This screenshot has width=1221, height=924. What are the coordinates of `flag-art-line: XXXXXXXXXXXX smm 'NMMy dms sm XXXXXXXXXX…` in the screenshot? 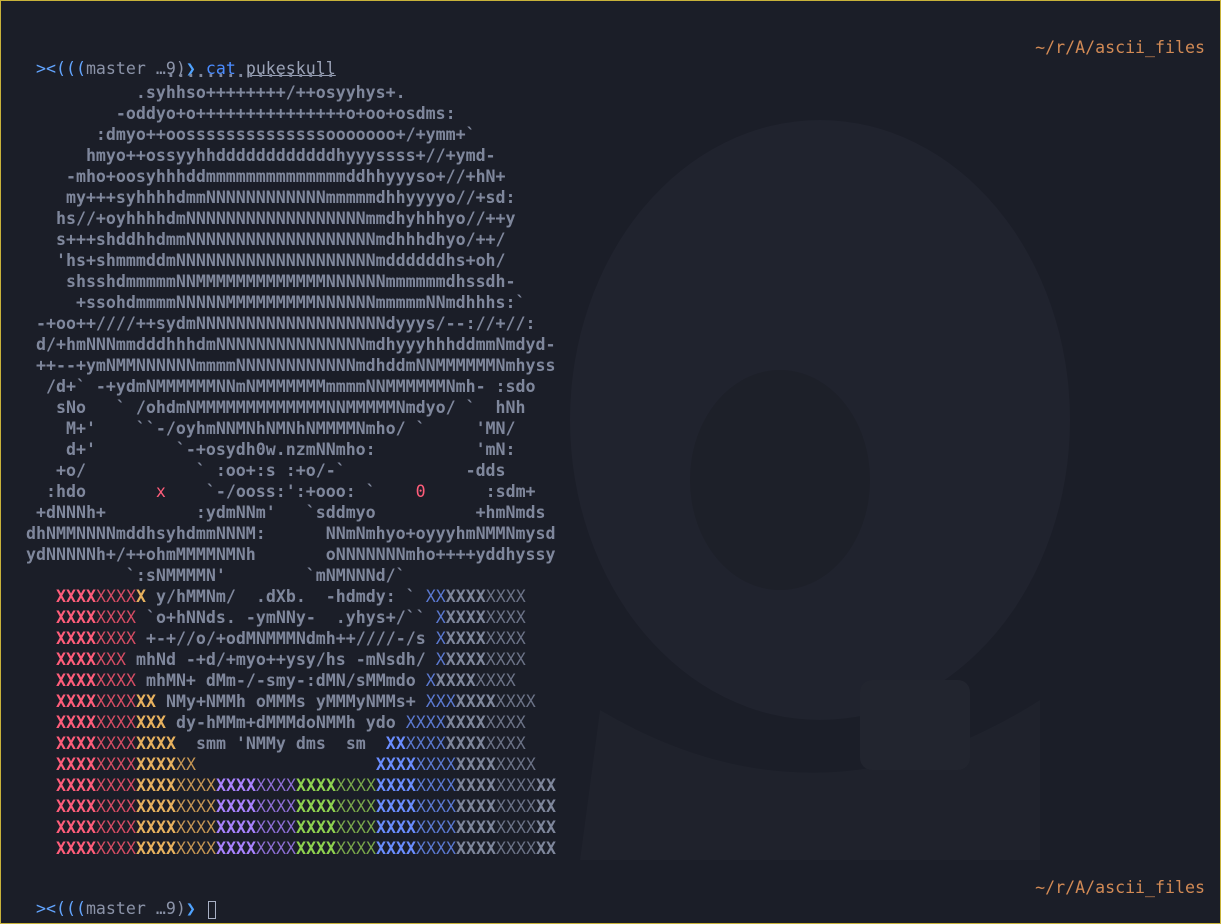 It's located at (290, 743).